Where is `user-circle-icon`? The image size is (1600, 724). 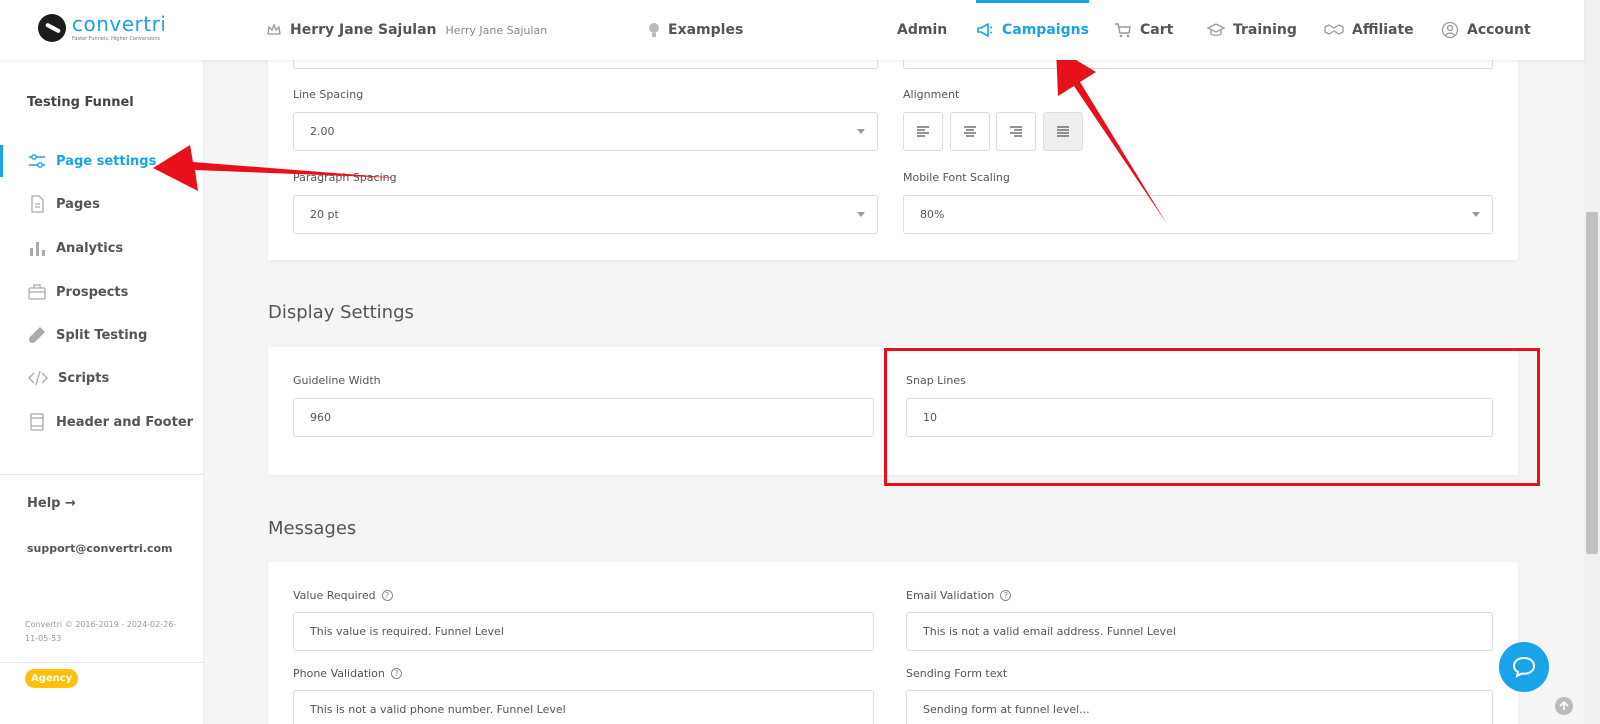 user-circle-icon is located at coordinates (1450, 30).